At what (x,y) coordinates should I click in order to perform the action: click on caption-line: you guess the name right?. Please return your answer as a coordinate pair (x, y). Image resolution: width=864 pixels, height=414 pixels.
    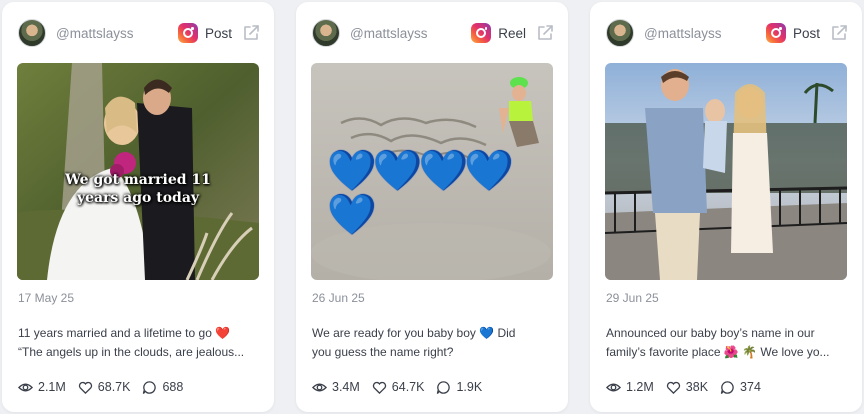
    Looking at the image, I should click on (383, 352).